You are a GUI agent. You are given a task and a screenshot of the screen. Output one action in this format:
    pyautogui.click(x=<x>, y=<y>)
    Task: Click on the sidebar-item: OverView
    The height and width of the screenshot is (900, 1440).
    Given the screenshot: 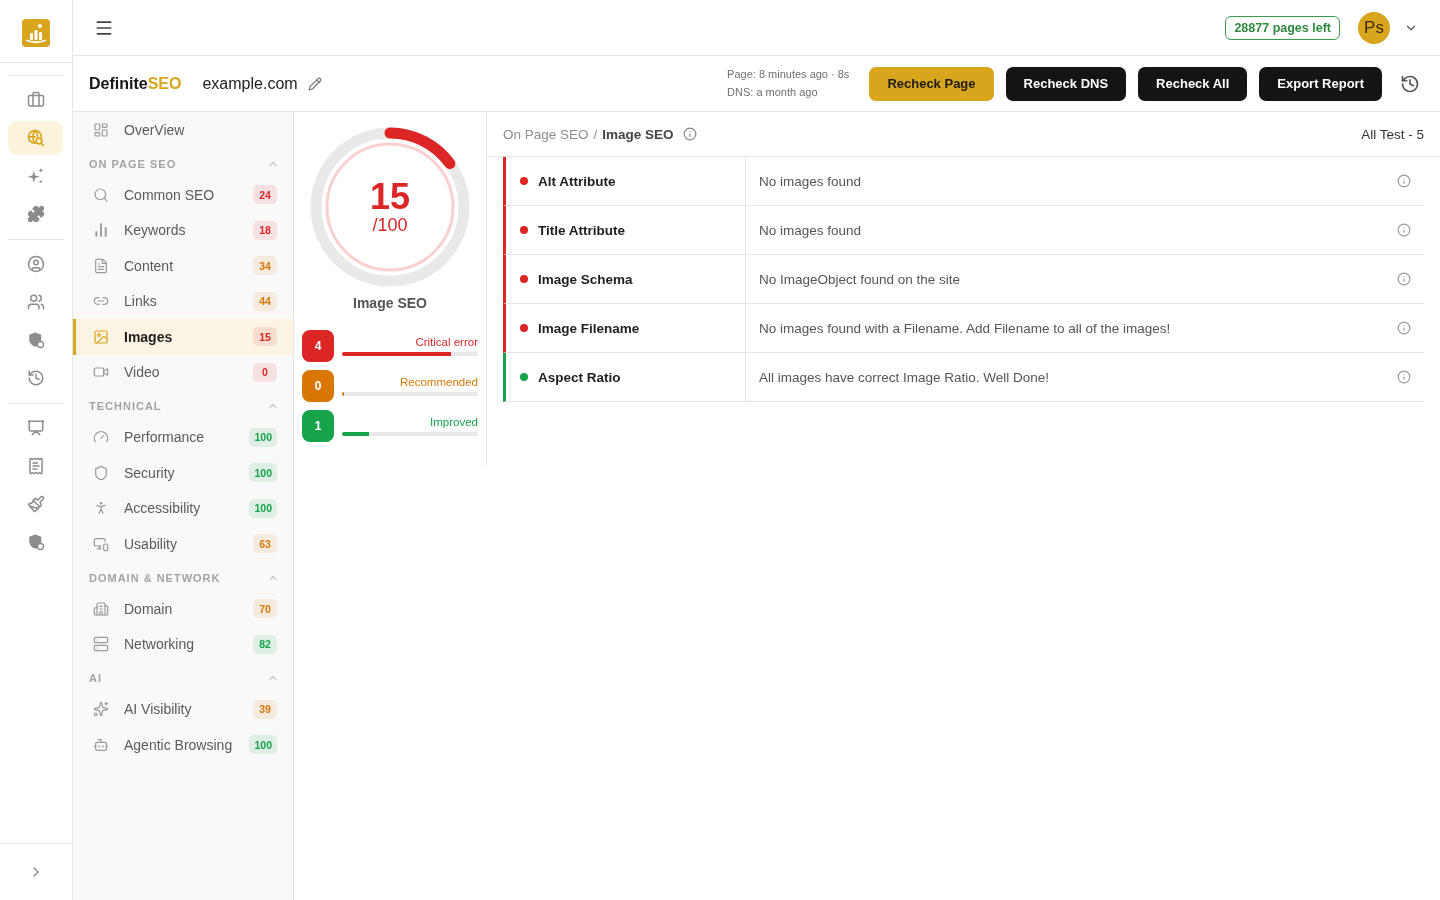 What is the action you would take?
    pyautogui.click(x=183, y=130)
    